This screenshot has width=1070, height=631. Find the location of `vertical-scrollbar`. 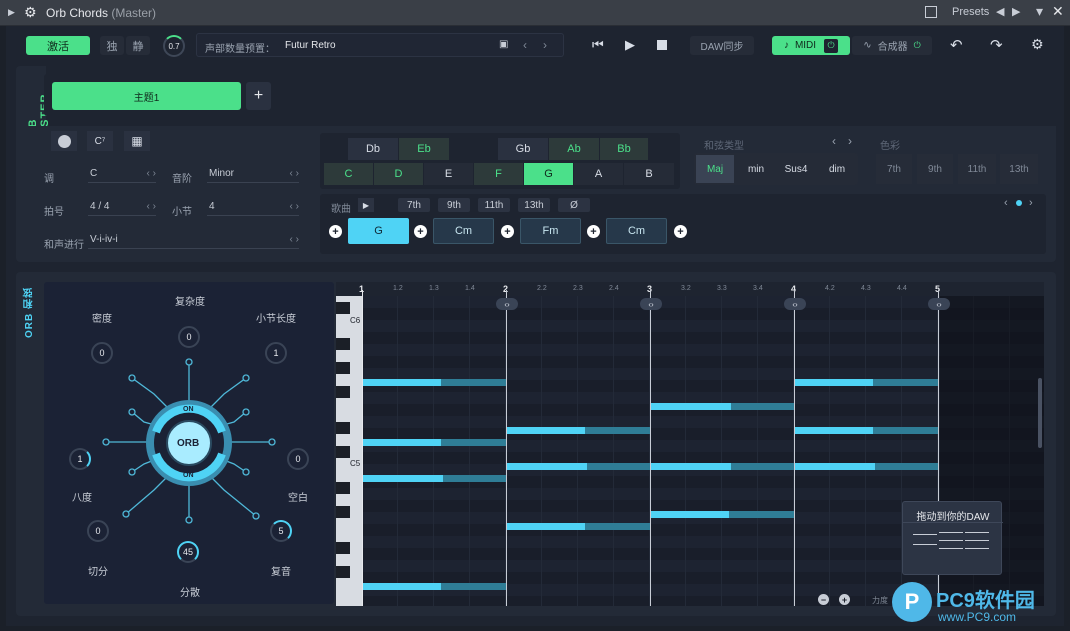

vertical-scrollbar is located at coordinates (1040, 413).